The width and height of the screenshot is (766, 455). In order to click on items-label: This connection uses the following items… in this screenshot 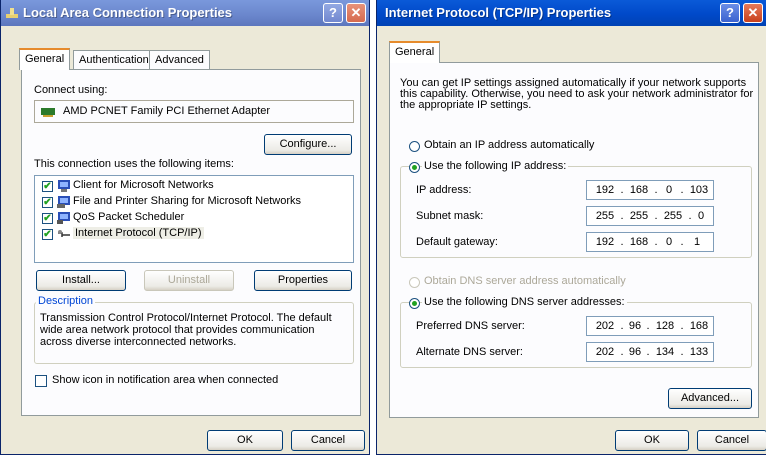, I will do `click(134, 164)`.